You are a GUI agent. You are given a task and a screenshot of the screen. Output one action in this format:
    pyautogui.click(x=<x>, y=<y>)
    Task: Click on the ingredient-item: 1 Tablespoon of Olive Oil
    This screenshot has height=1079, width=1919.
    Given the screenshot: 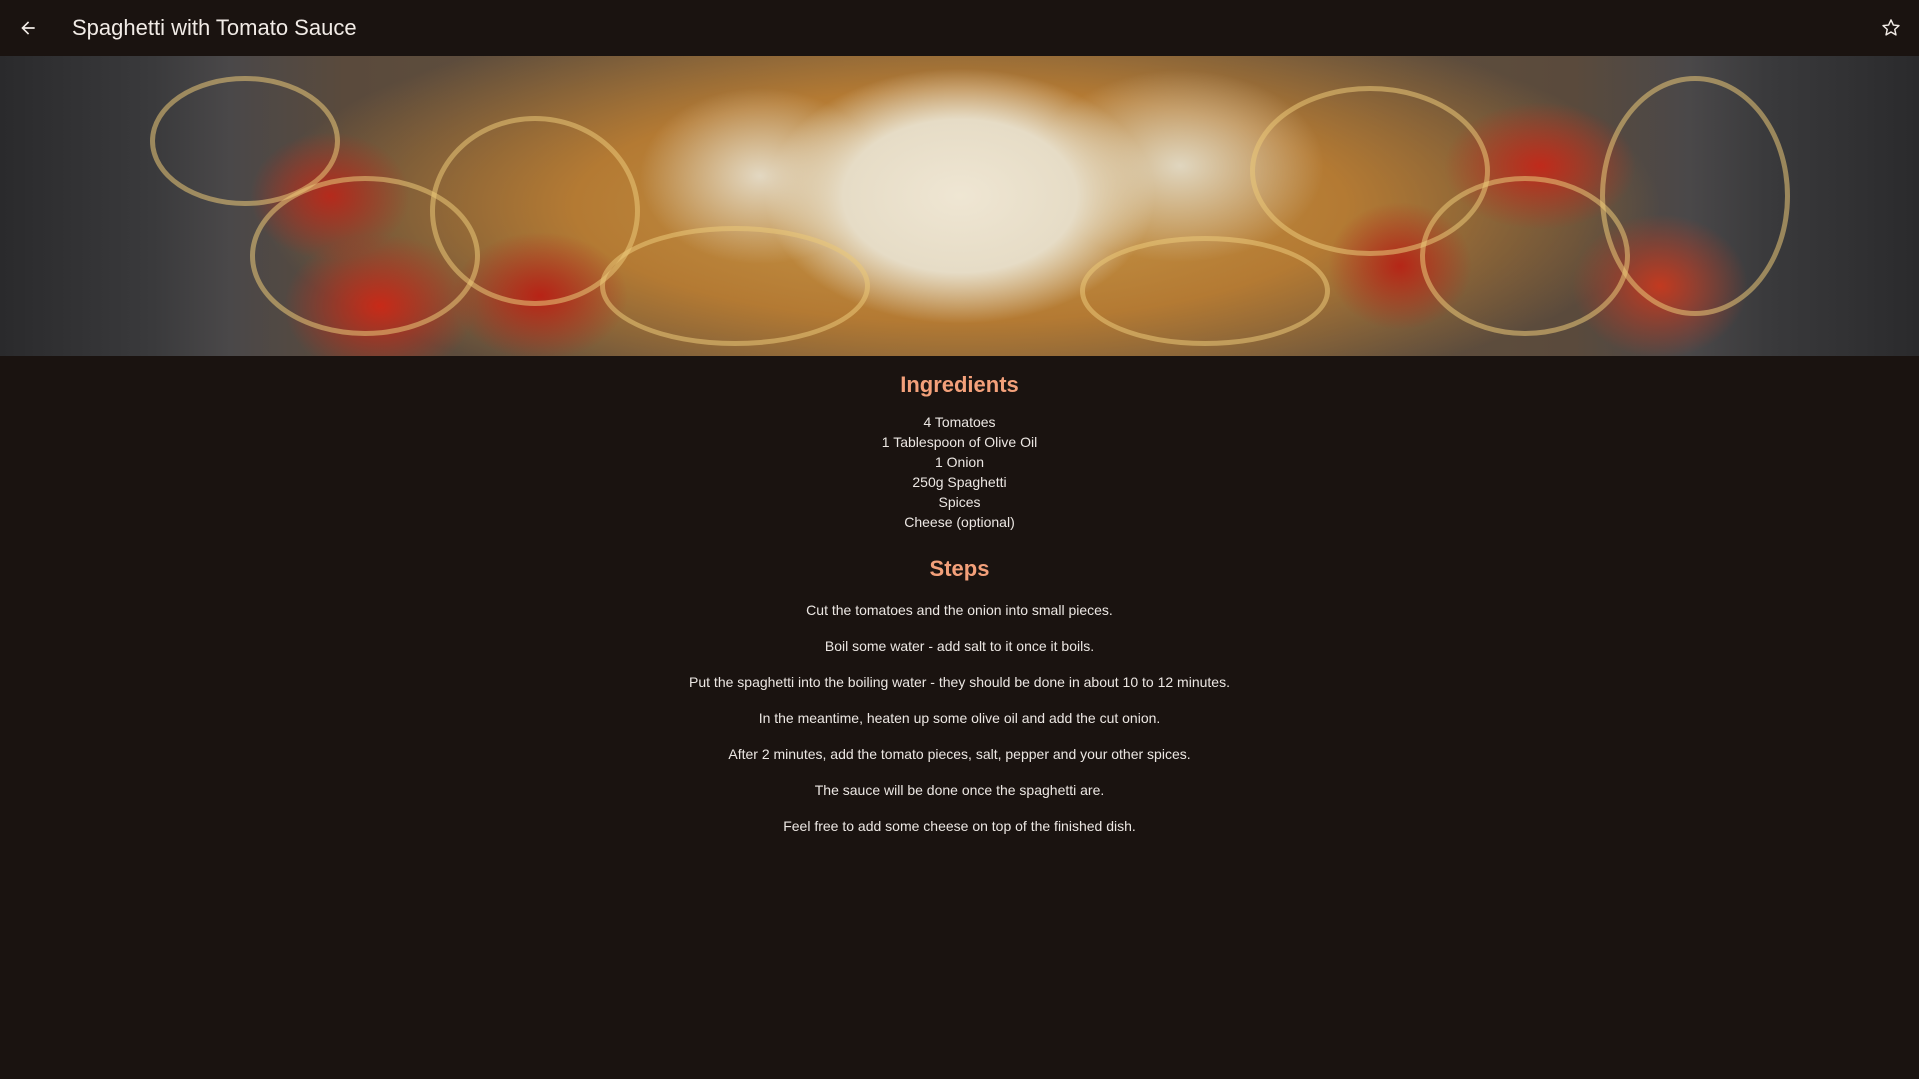 What is the action you would take?
    pyautogui.click(x=959, y=442)
    